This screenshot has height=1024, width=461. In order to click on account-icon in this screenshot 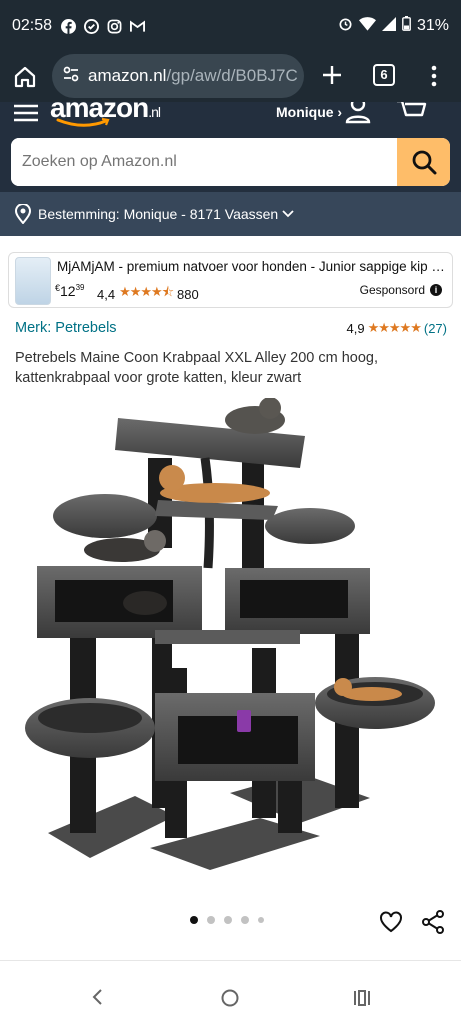, I will do `click(358, 113)`.